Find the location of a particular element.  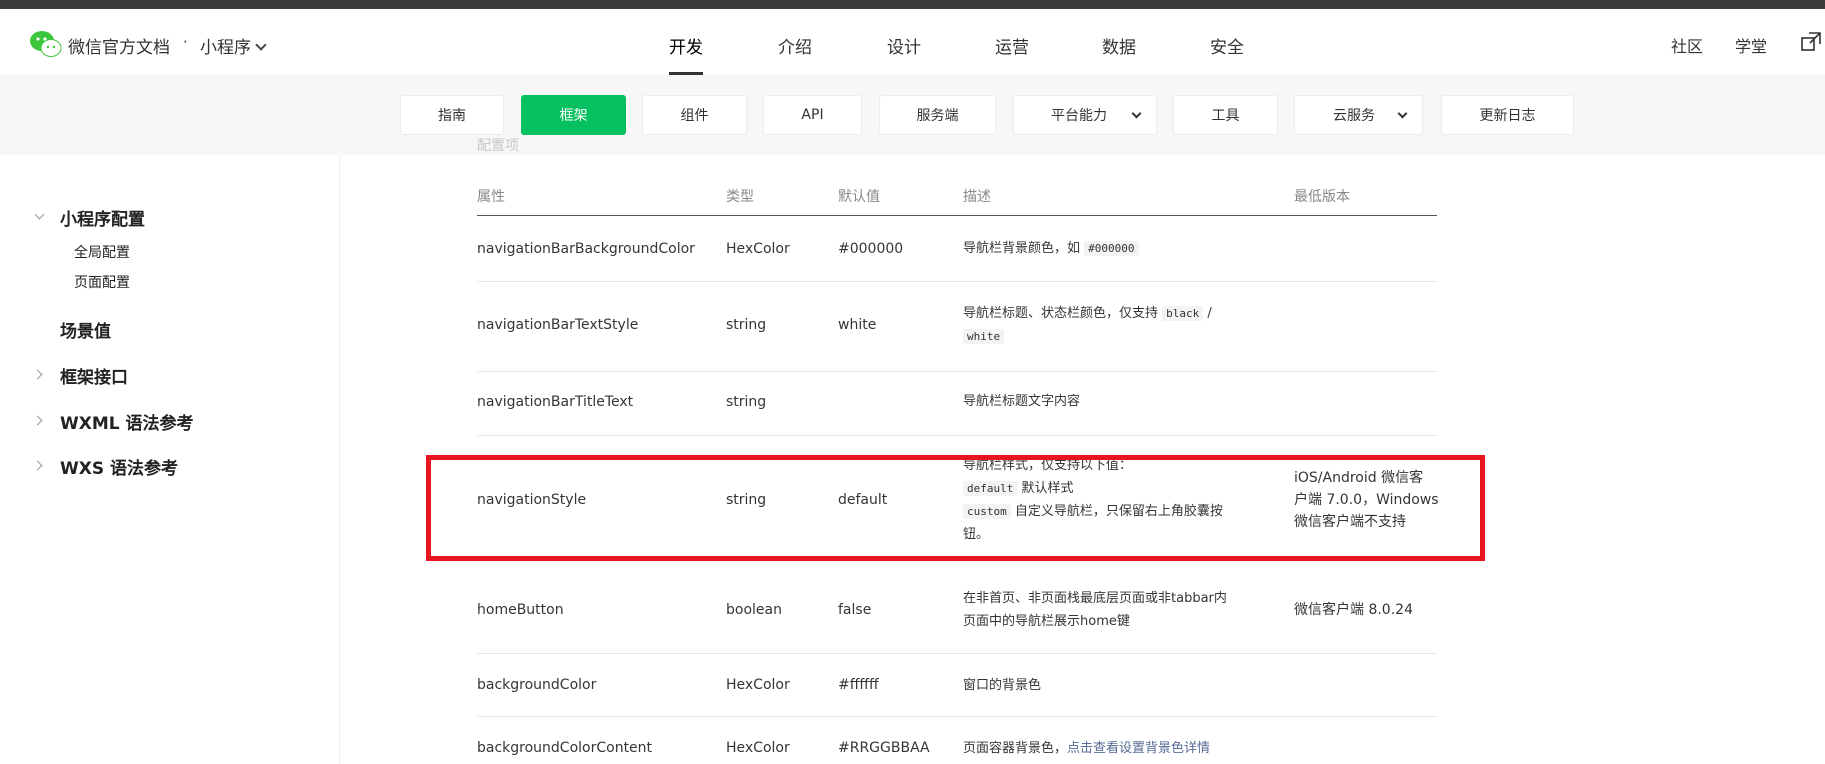

row1-desc-sep: / is located at coordinates (1209, 313).